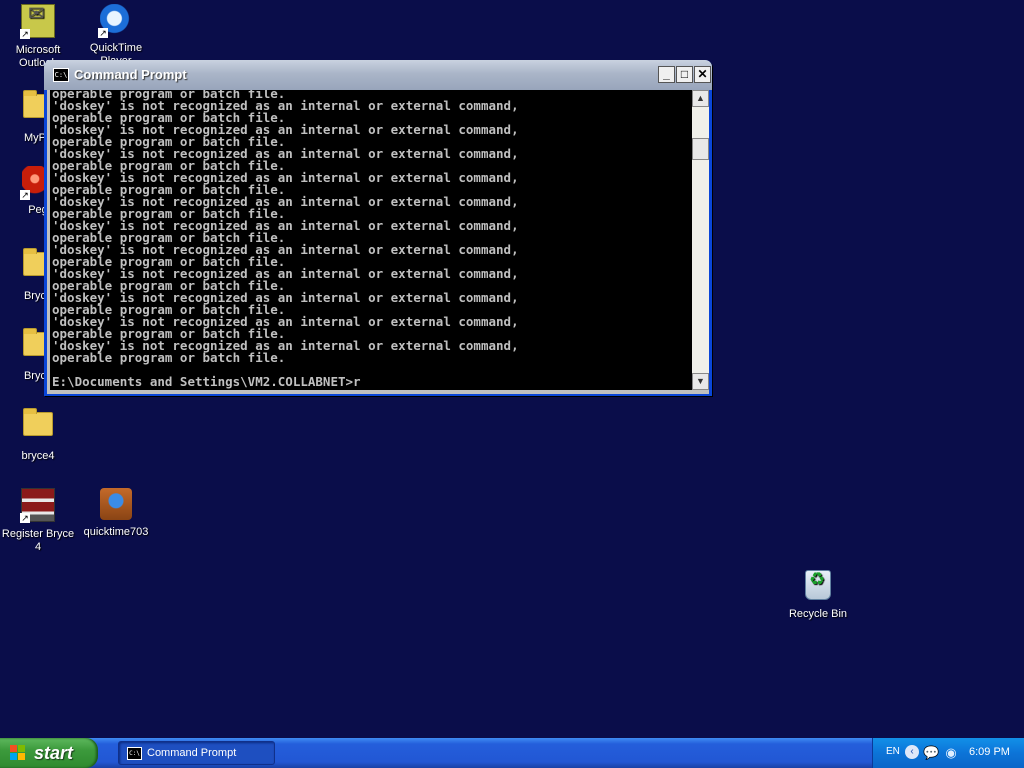 This screenshot has width=1024, height=768. What do you see at coordinates (37, 505) in the screenshot?
I see `register-icon` at bounding box center [37, 505].